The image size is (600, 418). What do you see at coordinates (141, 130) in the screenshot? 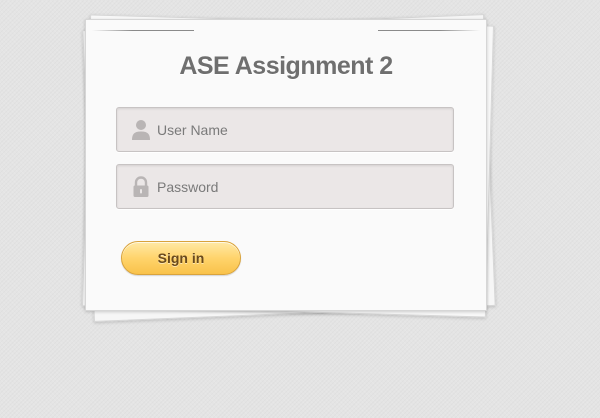
I see `user-icon` at bounding box center [141, 130].